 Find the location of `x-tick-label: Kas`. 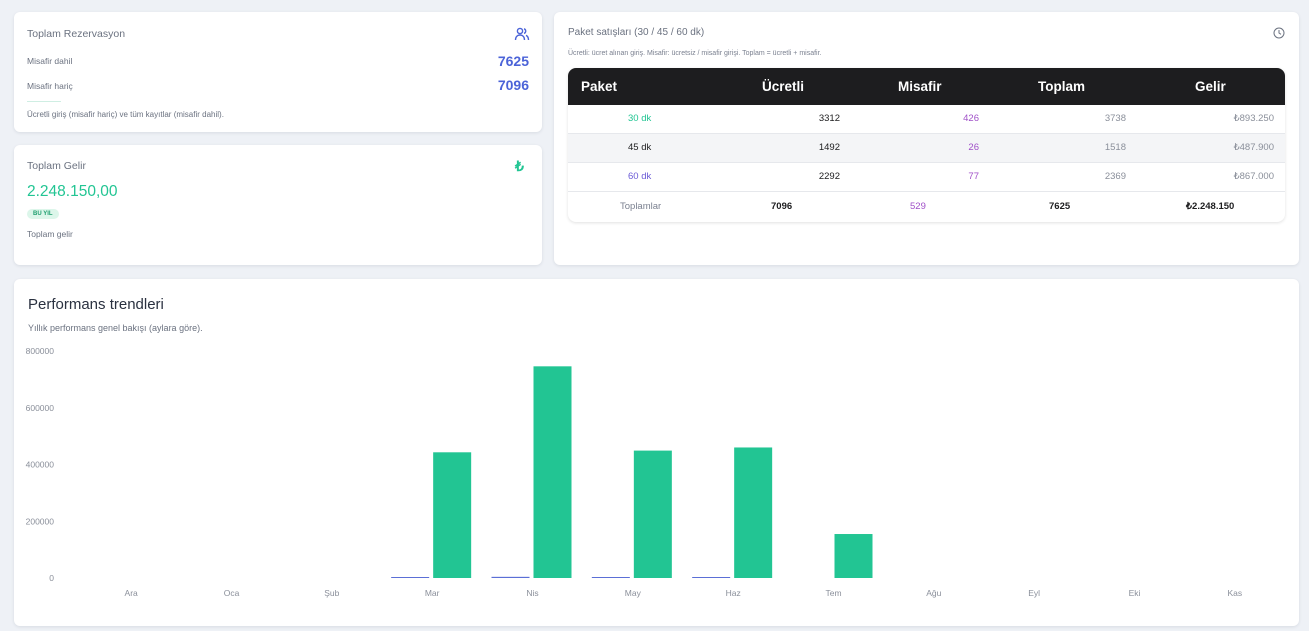

x-tick-label: Kas is located at coordinates (1235, 593).